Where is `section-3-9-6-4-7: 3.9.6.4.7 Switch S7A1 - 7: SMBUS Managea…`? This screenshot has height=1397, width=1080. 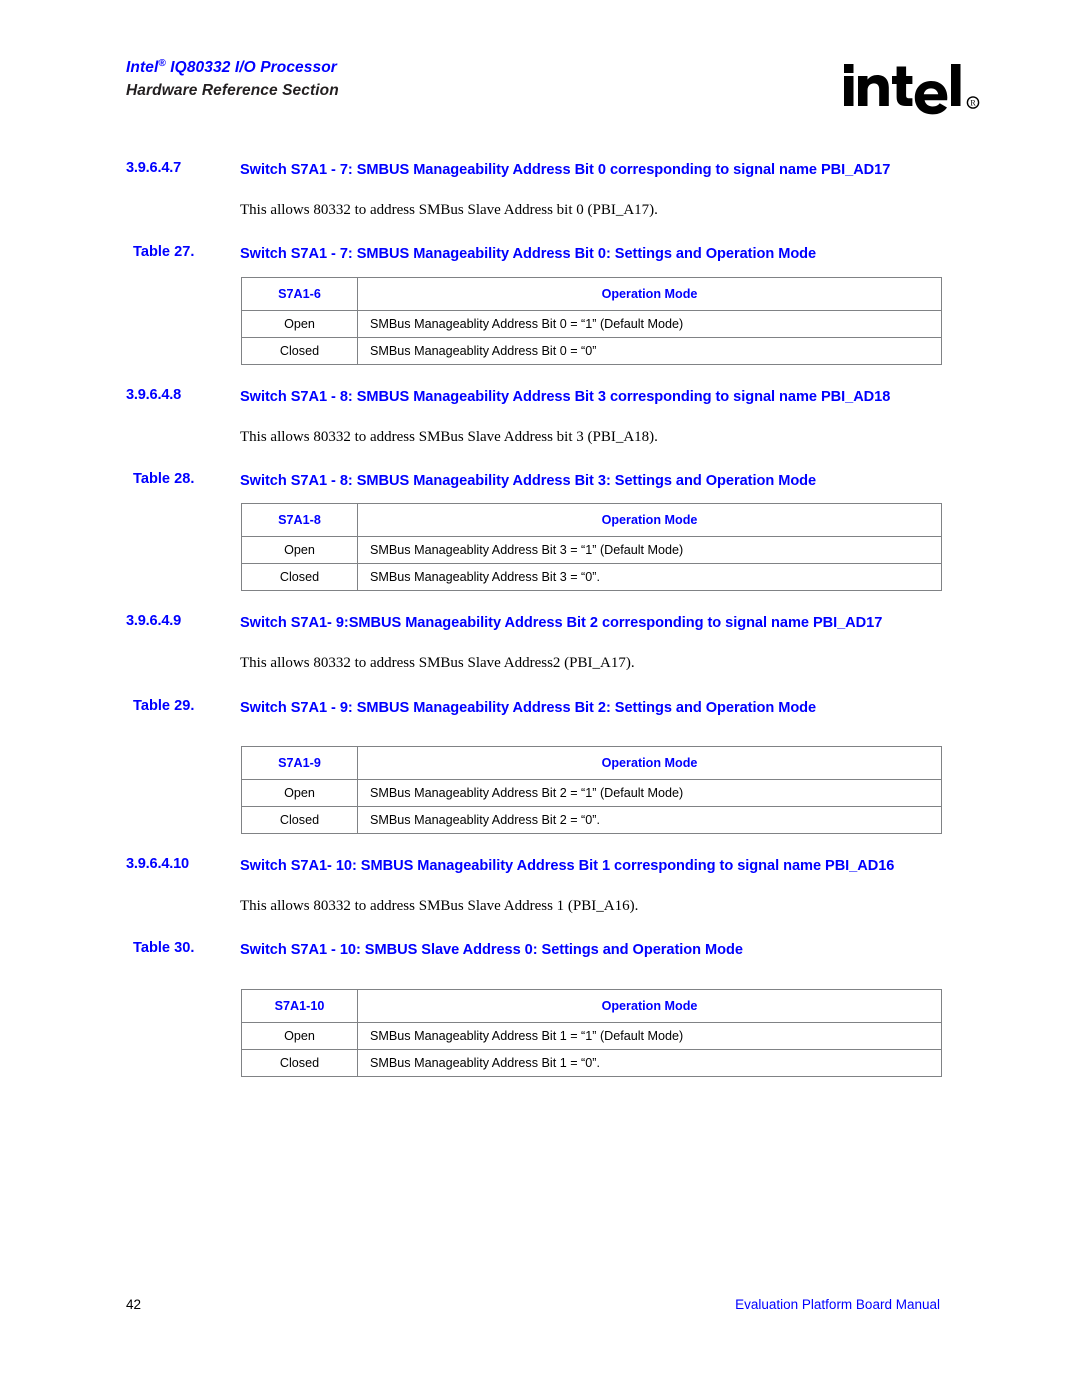
section-3-9-6-4-7: 3.9.6.4.7 Switch S7A1 - 7: SMBUS Managea… is located at coordinates (540, 262).